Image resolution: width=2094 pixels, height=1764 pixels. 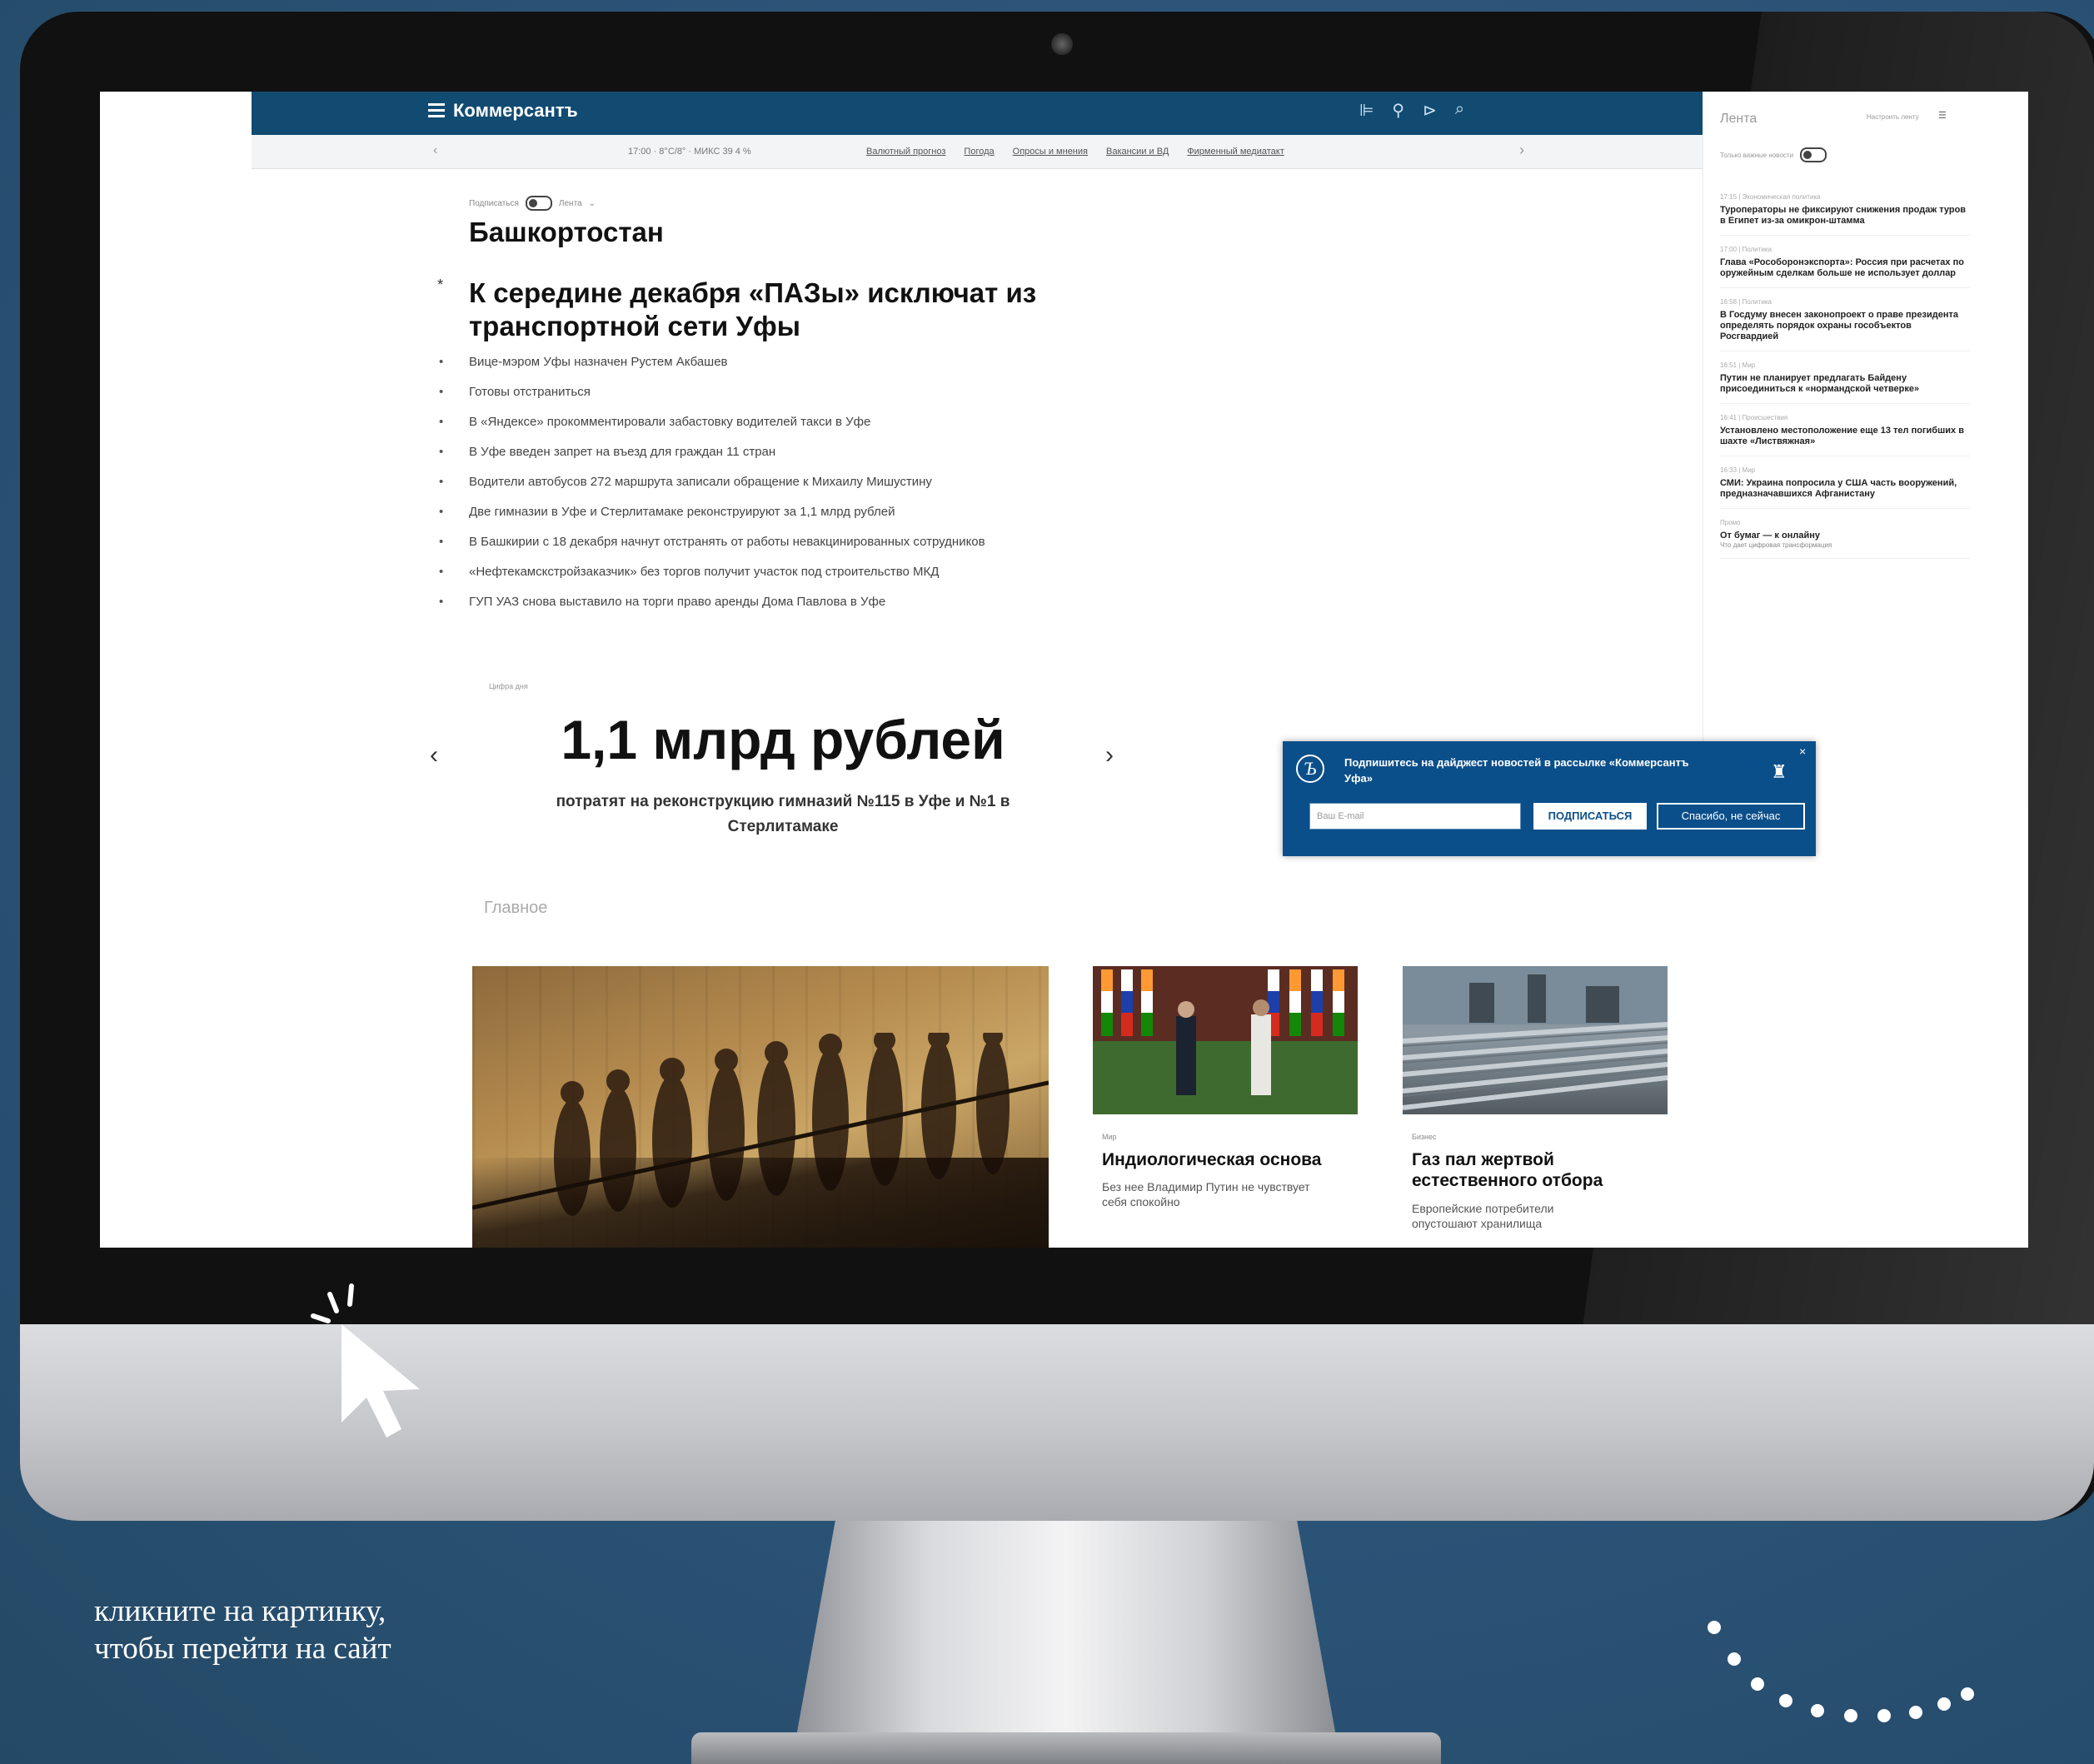 What do you see at coordinates (566, 232) in the screenshot?
I see `page-title: Башкортостан` at bounding box center [566, 232].